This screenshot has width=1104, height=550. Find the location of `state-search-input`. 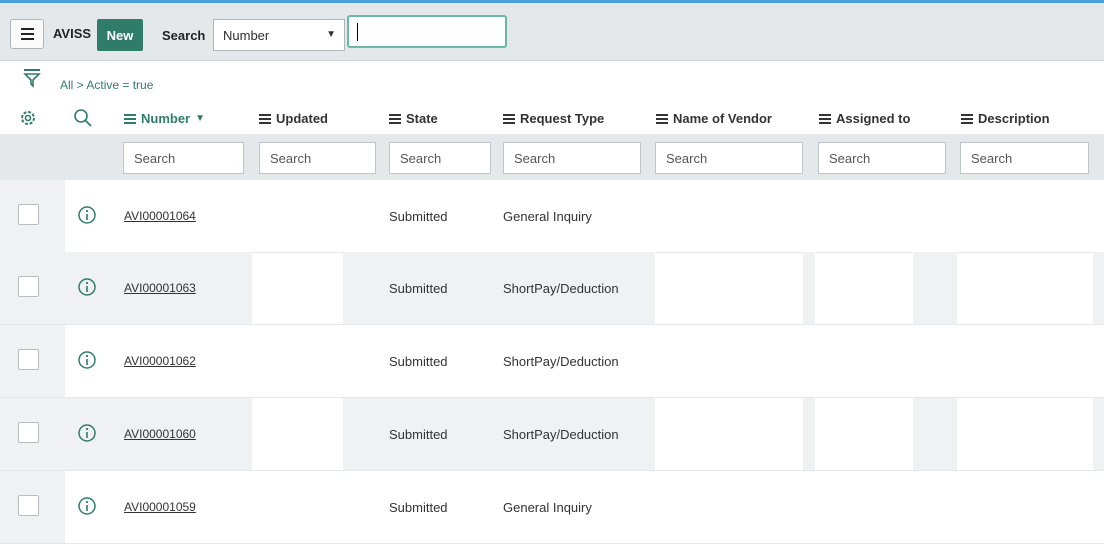

state-search-input is located at coordinates (440, 158).